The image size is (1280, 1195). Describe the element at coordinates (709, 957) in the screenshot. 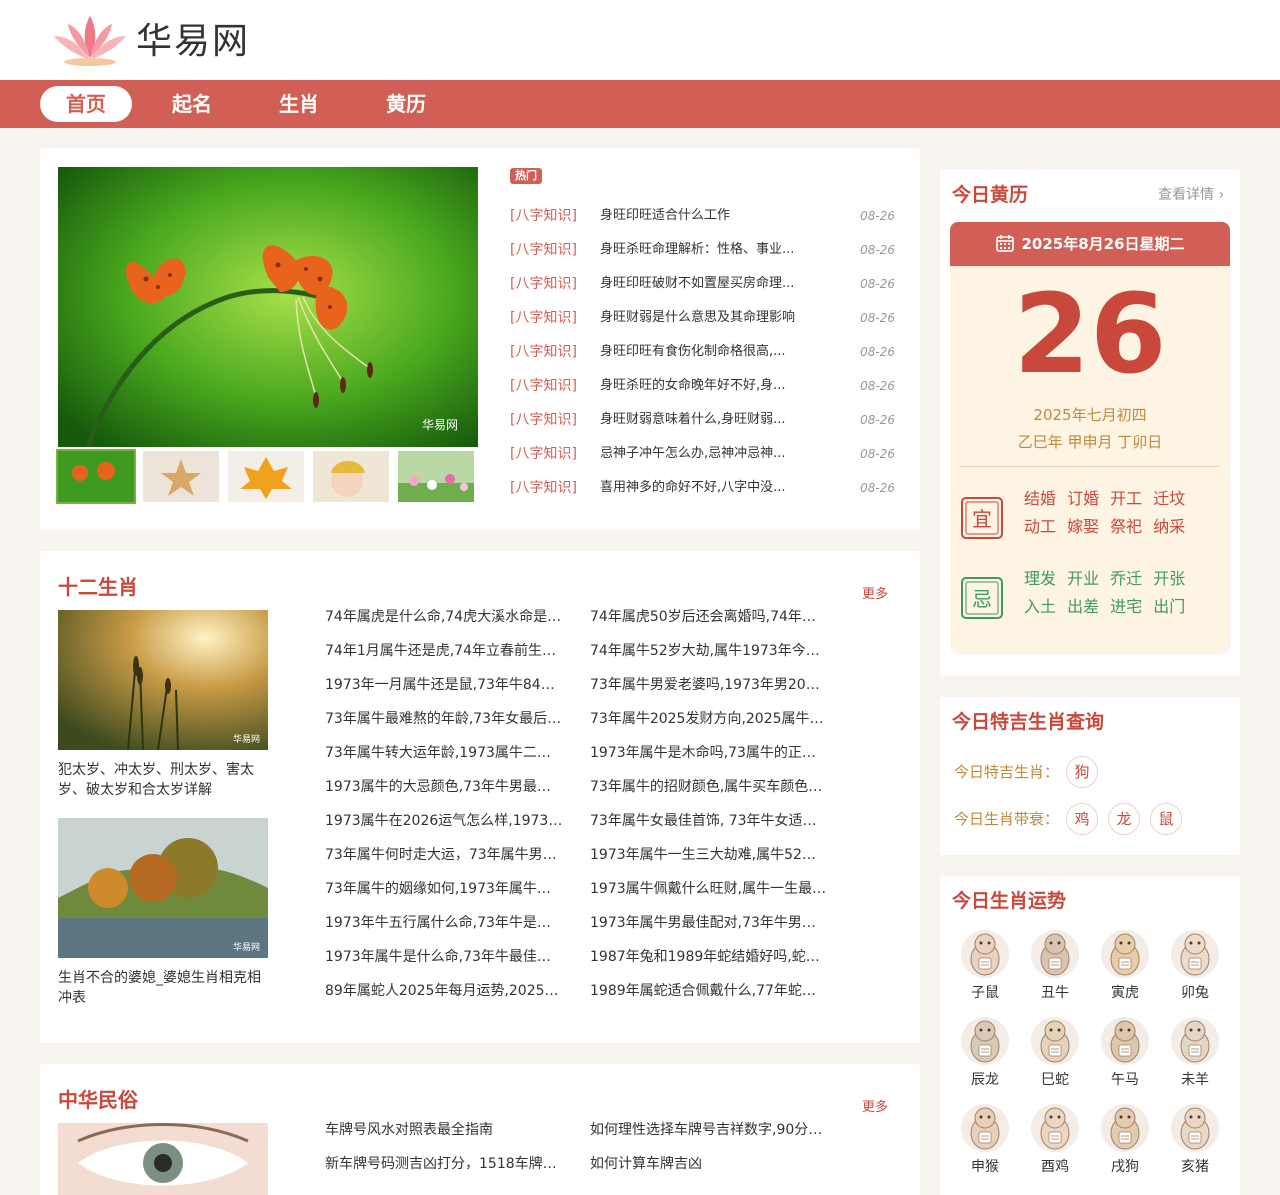

I see `zodiac-article-link: 1987年兔和1989年蛇结婚好吗,蛇兔配对` at that location.